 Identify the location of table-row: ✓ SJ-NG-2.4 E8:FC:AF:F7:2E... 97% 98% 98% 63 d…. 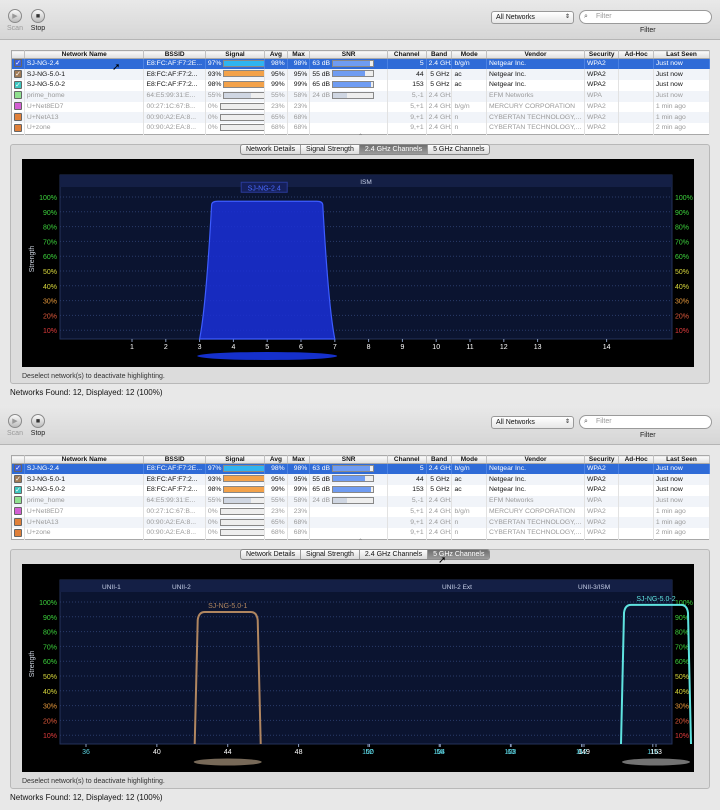
(361, 469).